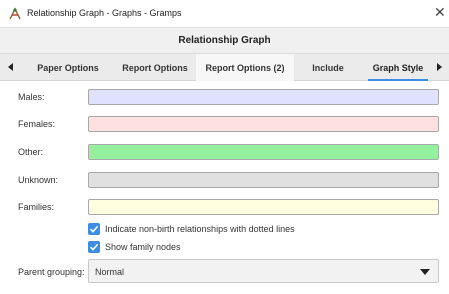  What do you see at coordinates (143, 247) in the screenshot?
I see `family-nodes-label: Show family nodes` at bounding box center [143, 247].